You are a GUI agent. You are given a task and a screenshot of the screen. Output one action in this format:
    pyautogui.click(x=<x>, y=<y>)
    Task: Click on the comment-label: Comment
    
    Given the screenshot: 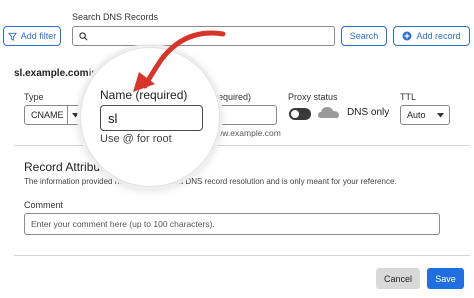 What is the action you would take?
    pyautogui.click(x=44, y=205)
    